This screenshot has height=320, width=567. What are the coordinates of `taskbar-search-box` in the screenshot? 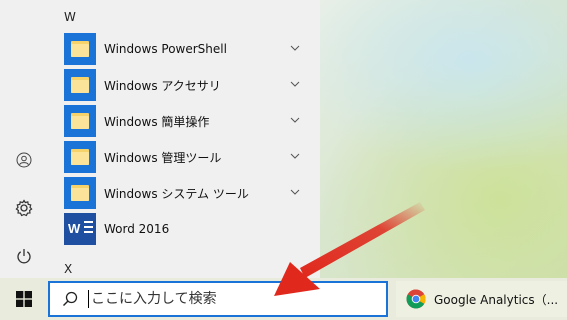 It's located at (218, 299).